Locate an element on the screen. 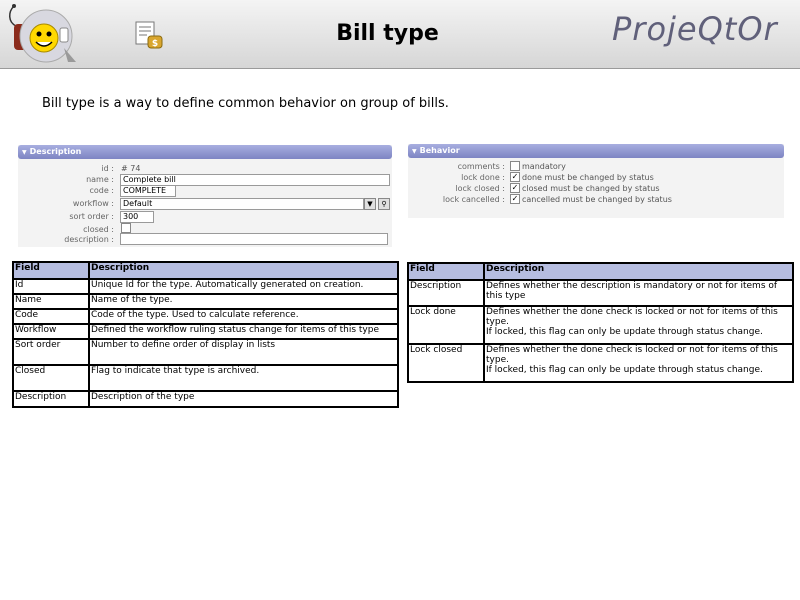  workflow-label: workflow : is located at coordinates (93, 203).